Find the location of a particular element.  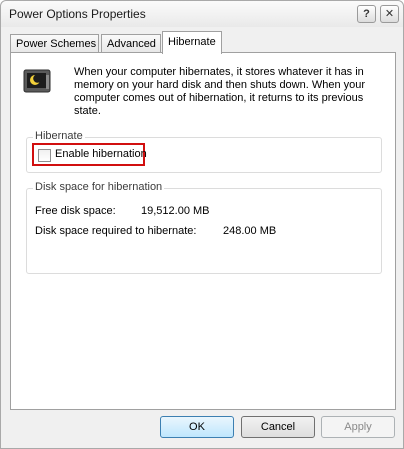

enable-hibernation-checkbox is located at coordinates (44, 155).